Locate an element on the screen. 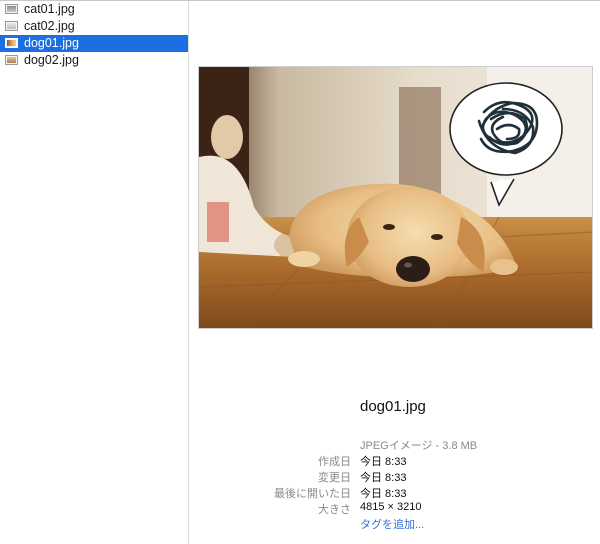  meta-label: 最後に開いた日 is located at coordinates (312, 494).